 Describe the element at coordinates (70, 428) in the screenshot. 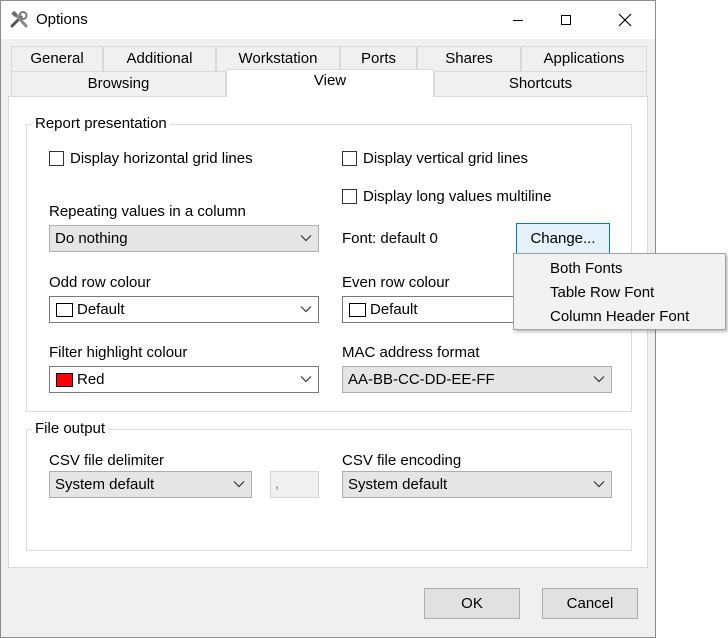

I see `file-output-label: File output` at that location.